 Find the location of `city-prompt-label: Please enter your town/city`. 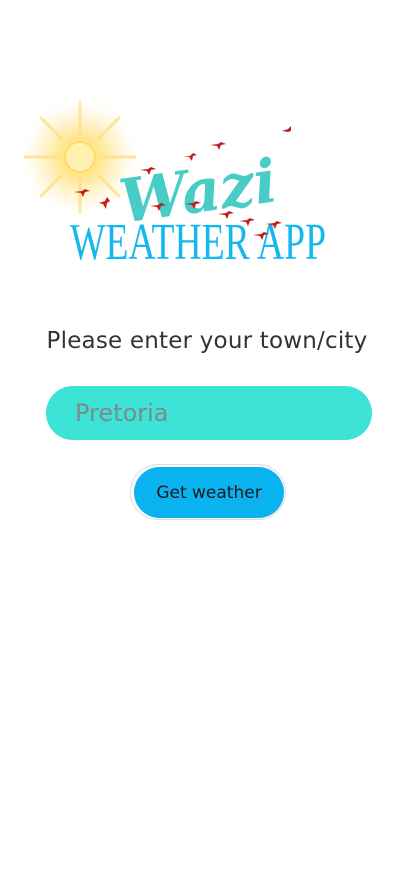

city-prompt-label: Please enter your town/city is located at coordinates (207, 341).